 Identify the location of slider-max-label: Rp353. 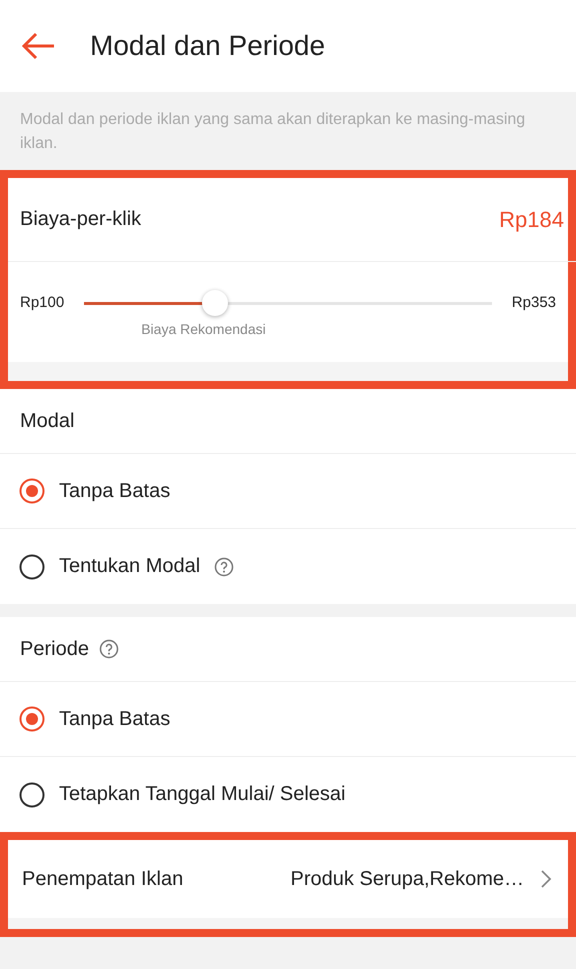
(534, 303).